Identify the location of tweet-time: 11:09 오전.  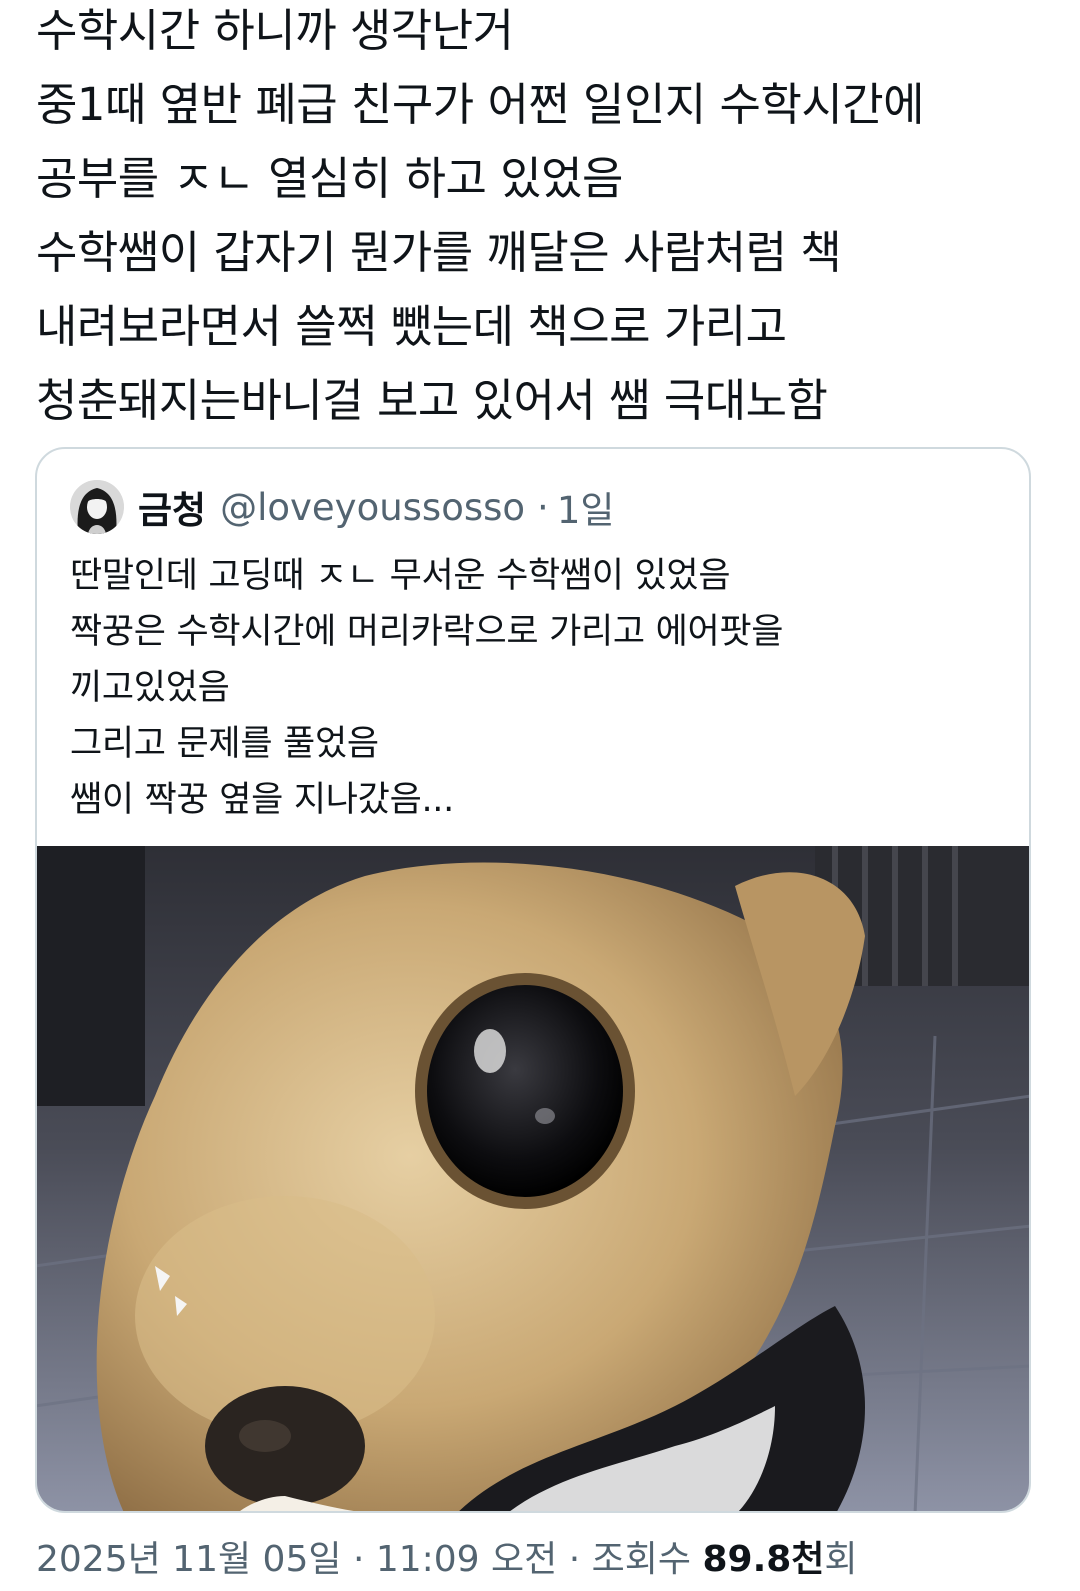
(466, 1559).